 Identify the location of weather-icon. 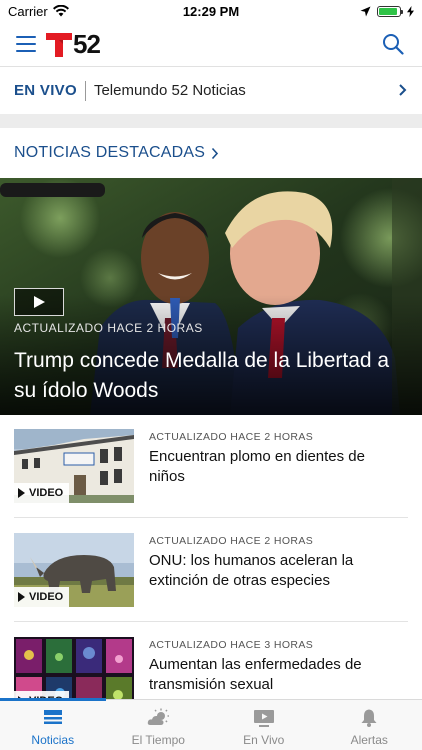
(159, 716).